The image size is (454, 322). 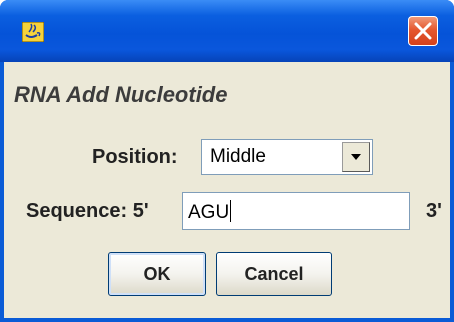 What do you see at coordinates (287, 157) in the screenshot?
I see `position-select: Middle` at bounding box center [287, 157].